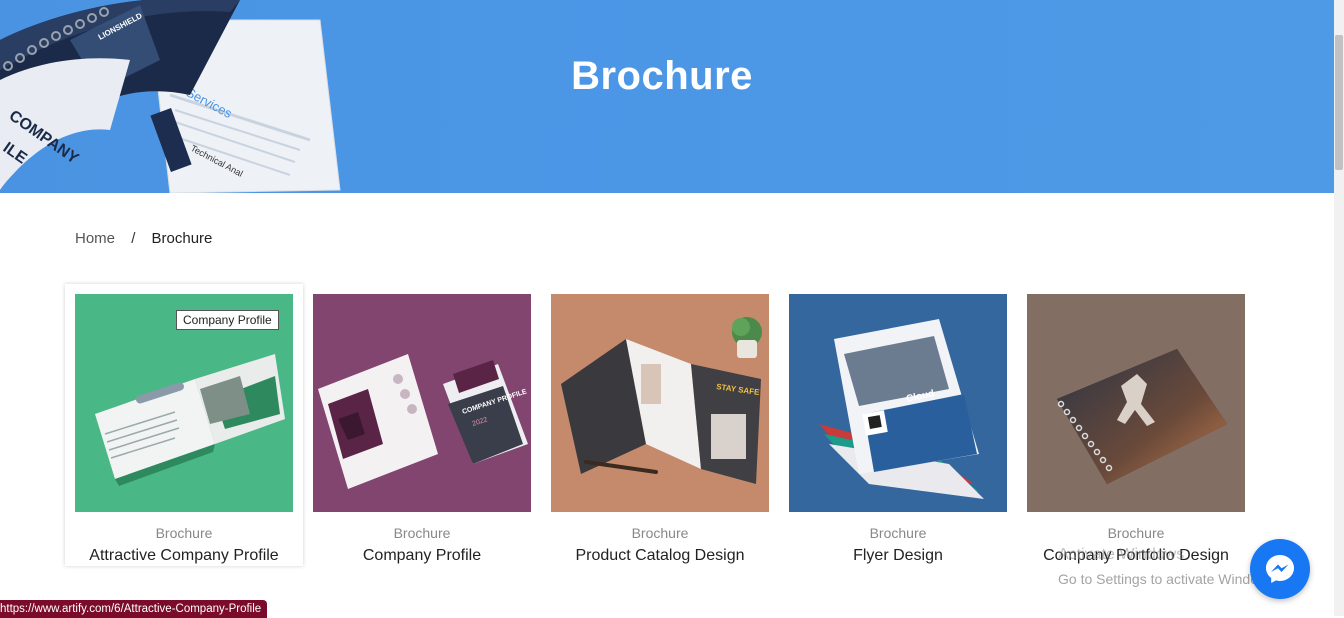 The height and width of the screenshot is (618, 1344). Describe the element at coordinates (1136, 403) in the screenshot. I see `product-thumbnail` at that location.